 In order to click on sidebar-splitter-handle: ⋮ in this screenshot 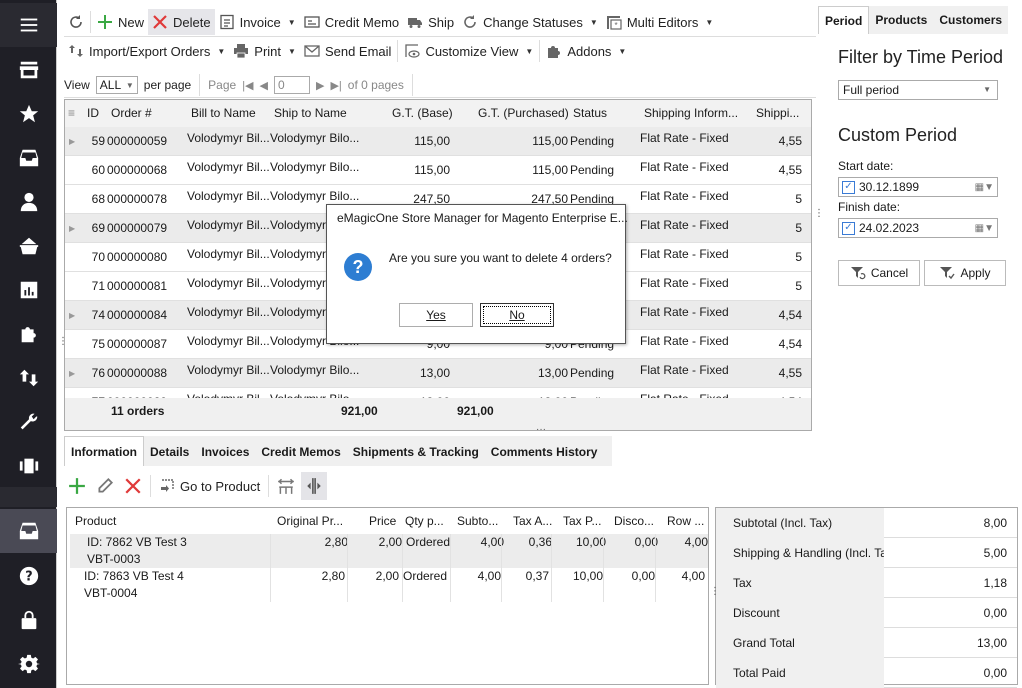, I will do `click(63, 342)`.